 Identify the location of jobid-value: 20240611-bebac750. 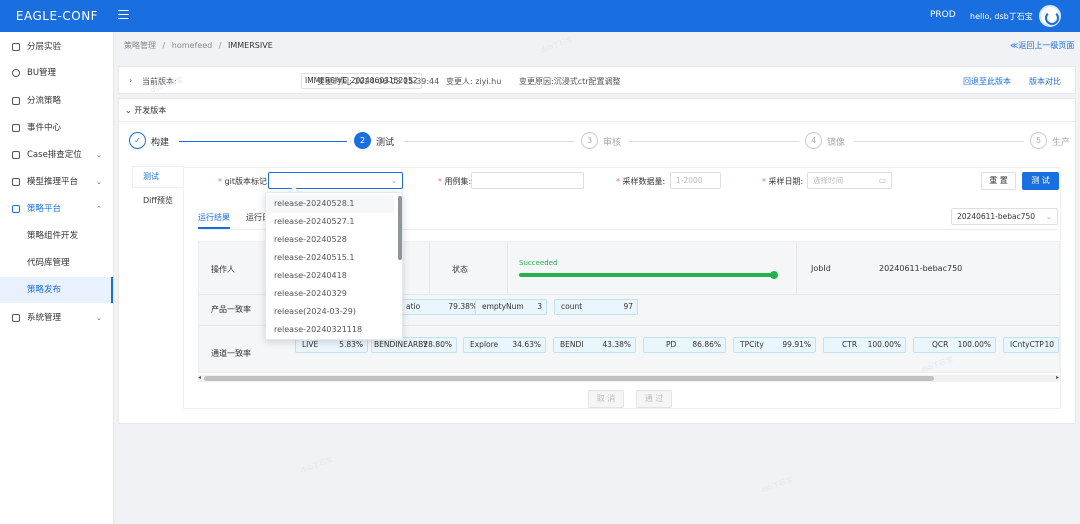
(921, 268).